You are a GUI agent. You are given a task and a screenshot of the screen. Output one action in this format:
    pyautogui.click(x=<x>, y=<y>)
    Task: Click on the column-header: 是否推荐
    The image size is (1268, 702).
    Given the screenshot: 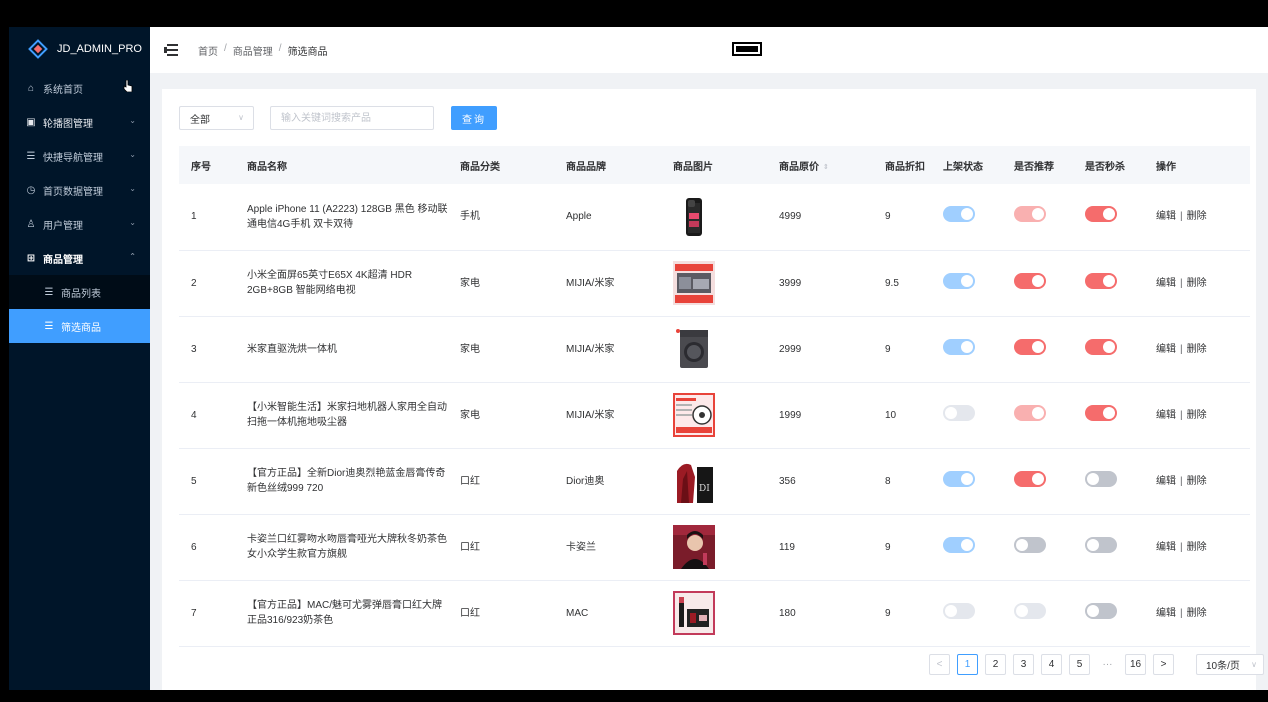 What is the action you would take?
    pyautogui.click(x=1037, y=165)
    